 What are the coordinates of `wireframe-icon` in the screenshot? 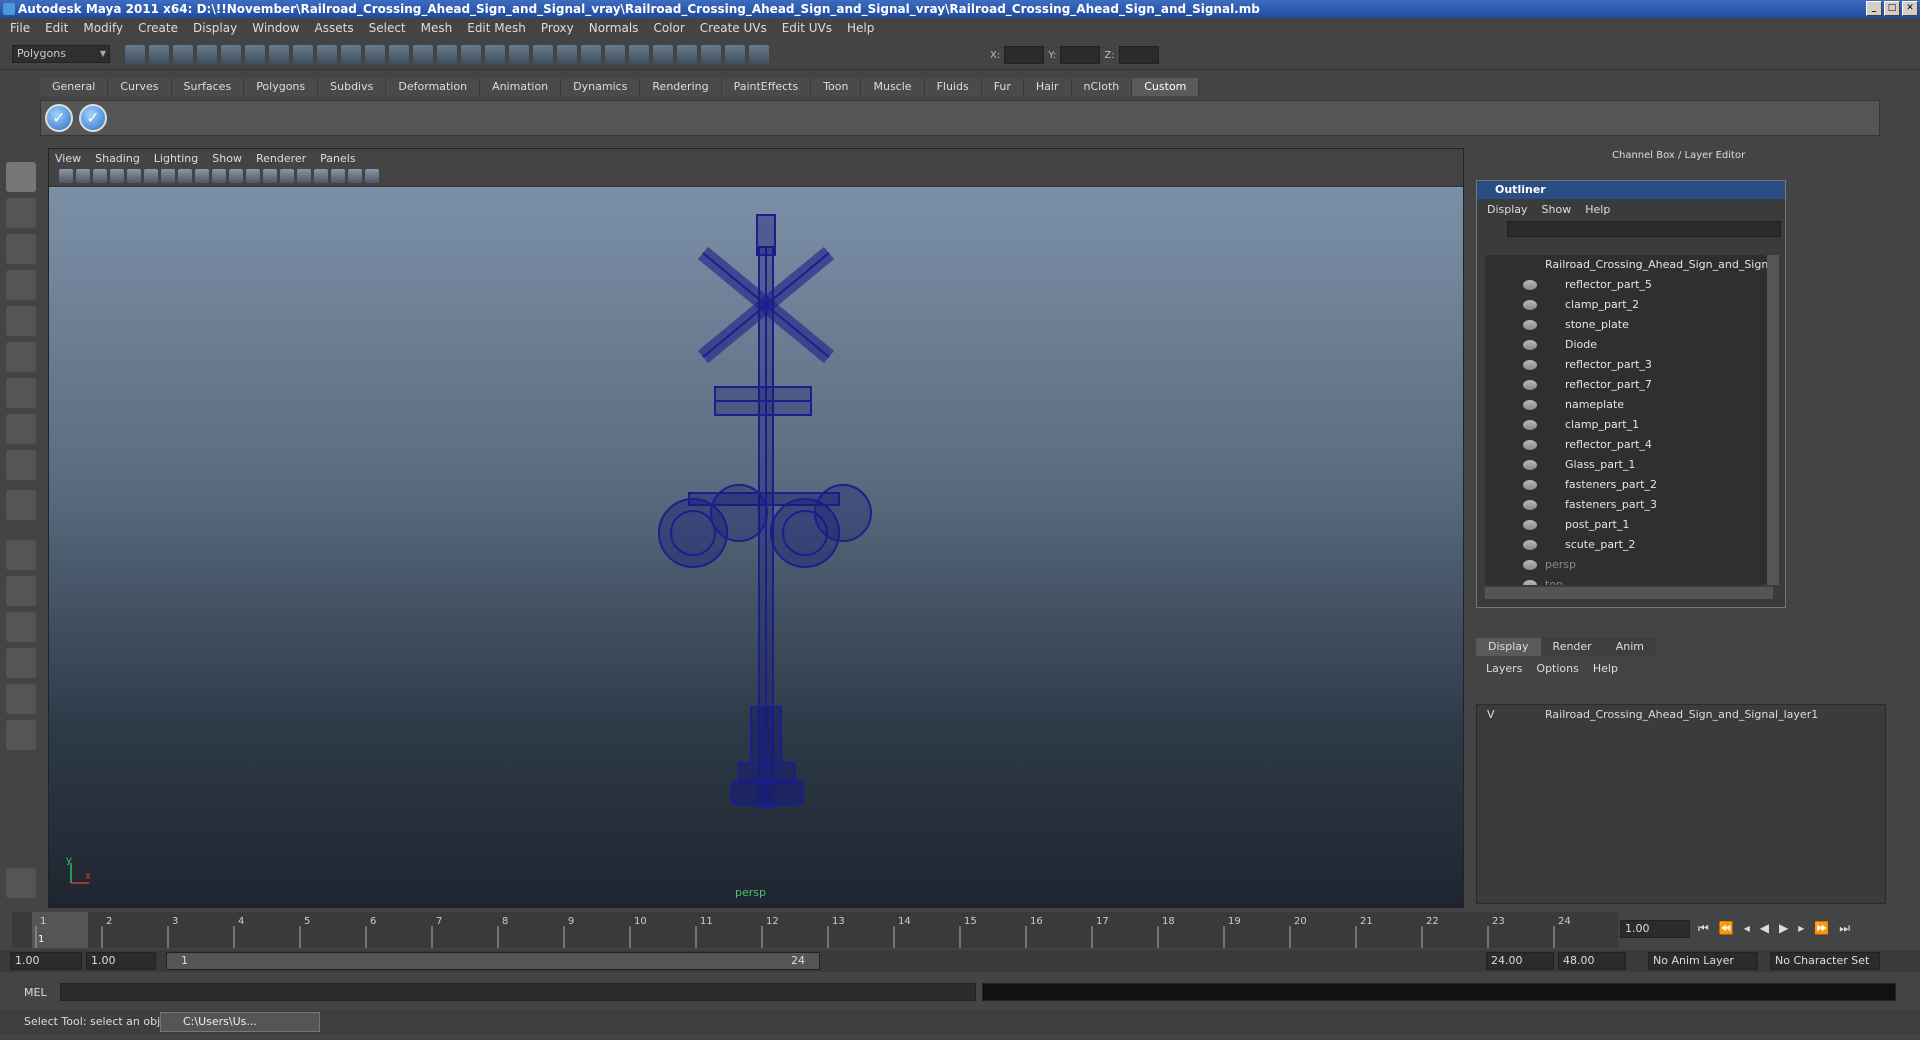 It's located at (253, 176).